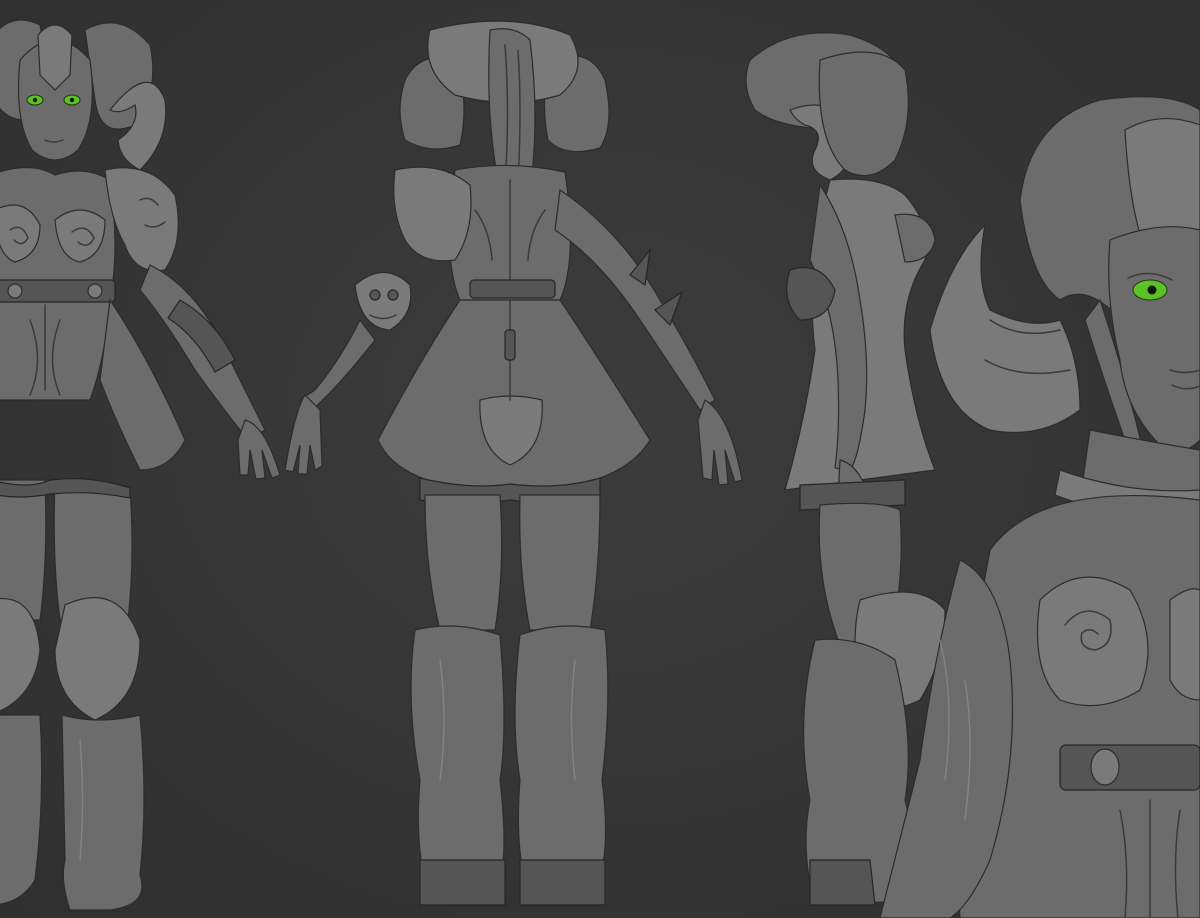  I want to click on front-hand, so click(259, 449).